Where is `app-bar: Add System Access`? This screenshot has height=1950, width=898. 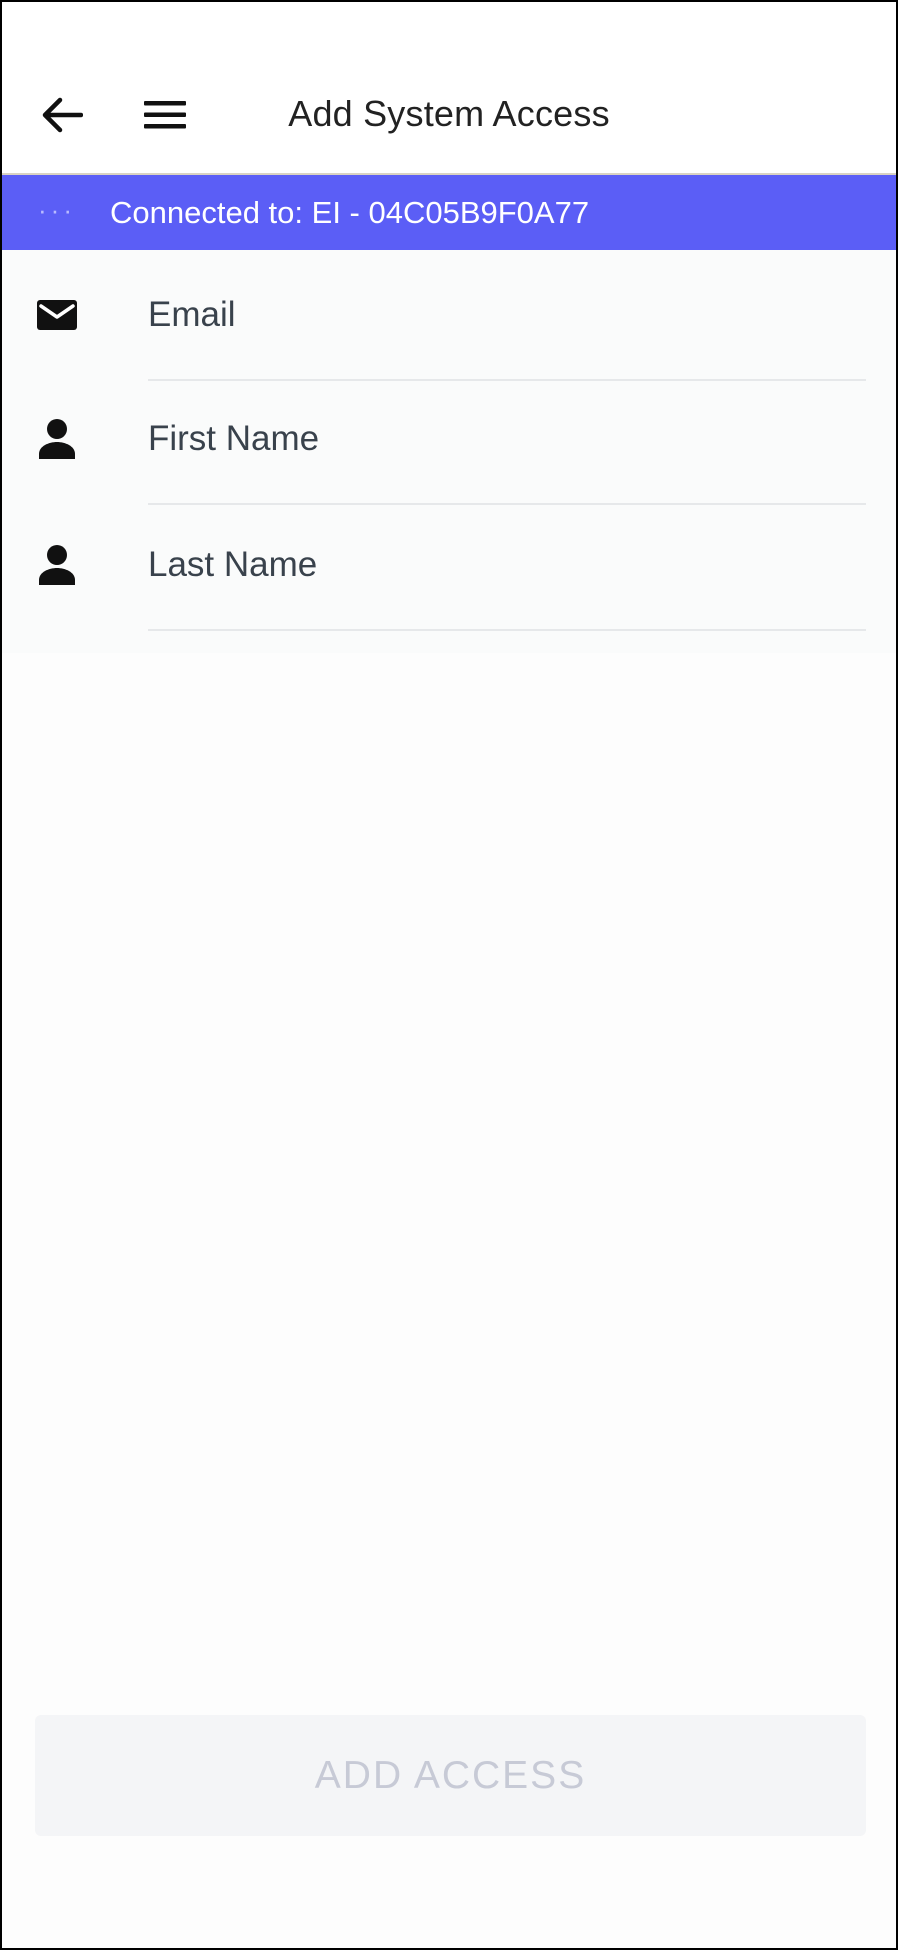 app-bar: Add System Access is located at coordinates (449, 88).